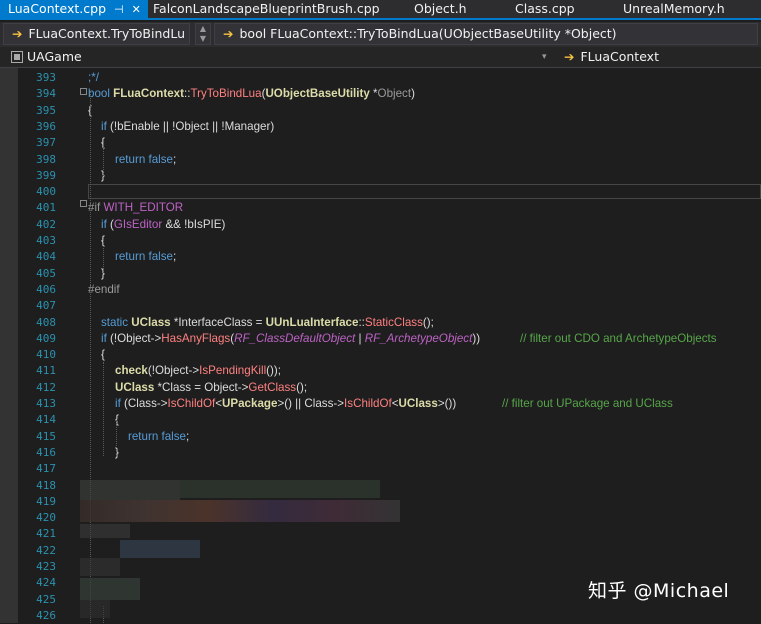  What do you see at coordinates (203, 39) in the screenshot?
I see `spinner-down-icon: ▼` at bounding box center [203, 39].